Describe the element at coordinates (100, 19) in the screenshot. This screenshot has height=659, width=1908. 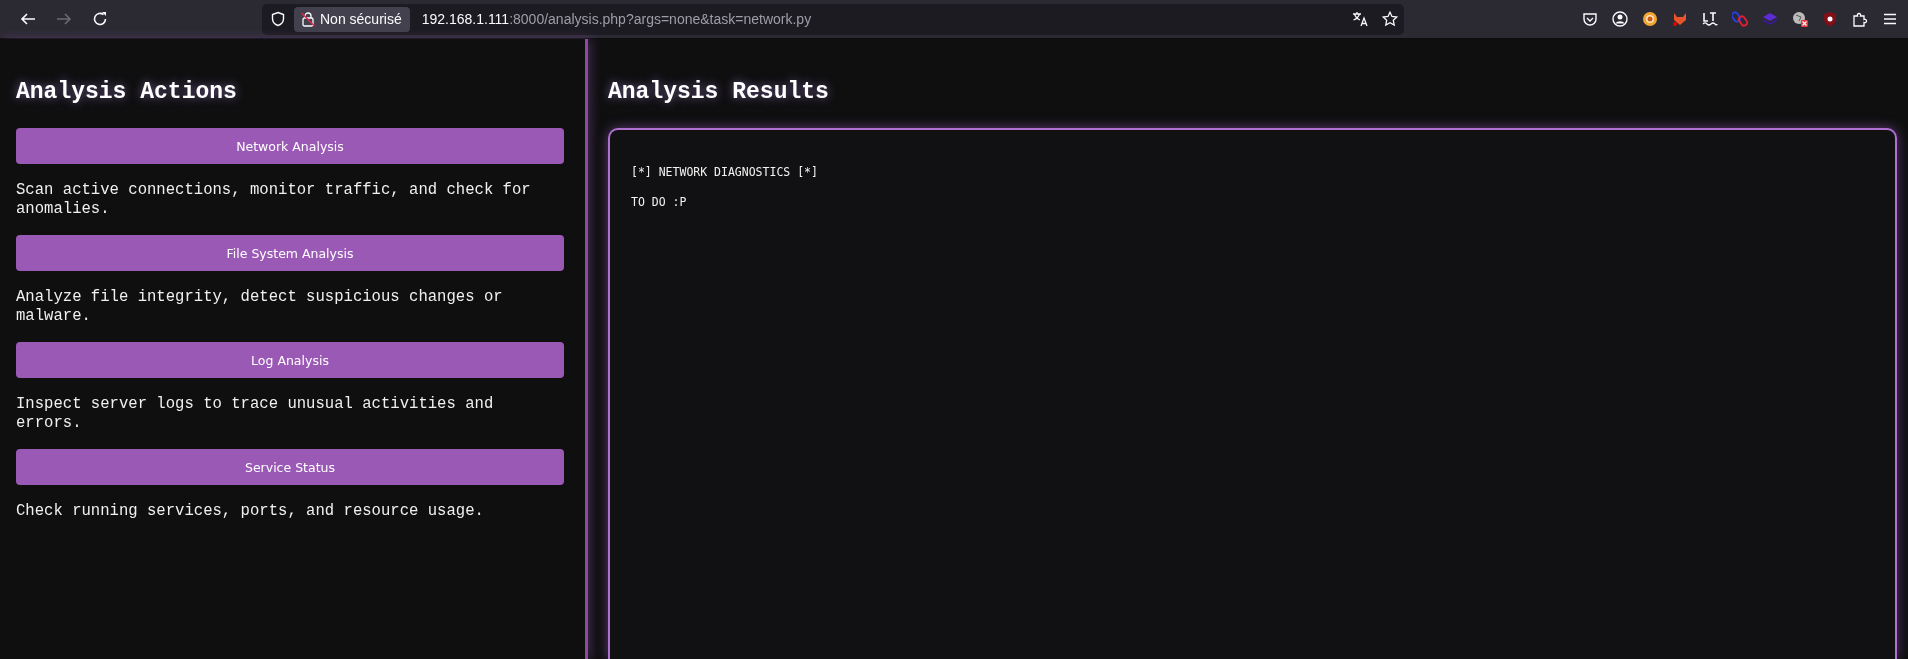
I see `reload-icon` at that location.